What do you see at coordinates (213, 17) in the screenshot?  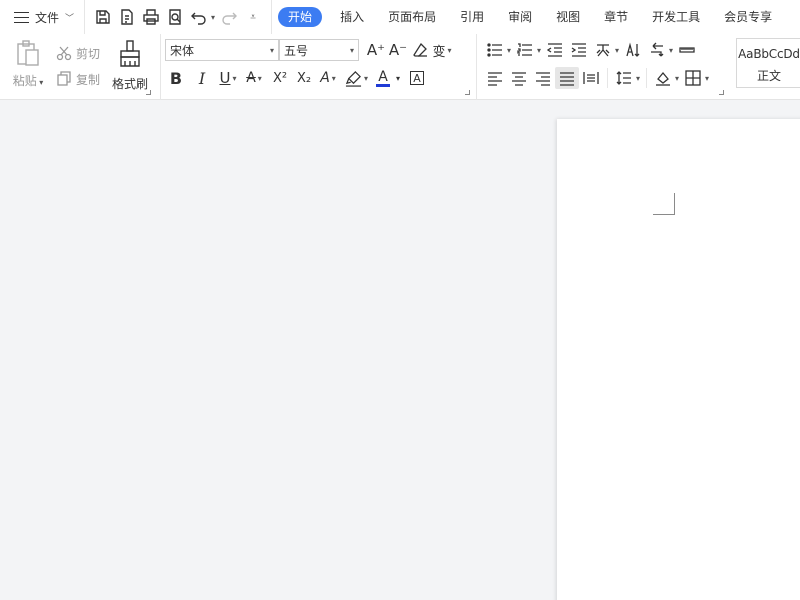 I see `undo-dropdown-icon: ▾` at bounding box center [213, 17].